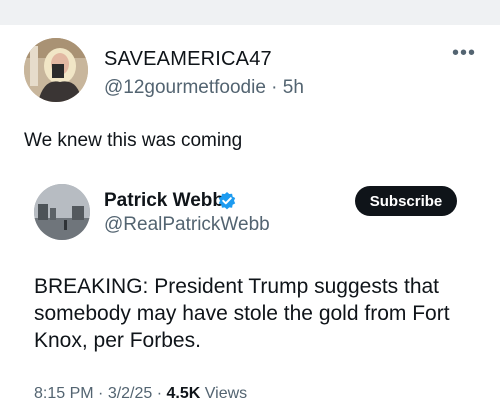  What do you see at coordinates (250, 12) in the screenshot?
I see `top-divider-bar` at bounding box center [250, 12].